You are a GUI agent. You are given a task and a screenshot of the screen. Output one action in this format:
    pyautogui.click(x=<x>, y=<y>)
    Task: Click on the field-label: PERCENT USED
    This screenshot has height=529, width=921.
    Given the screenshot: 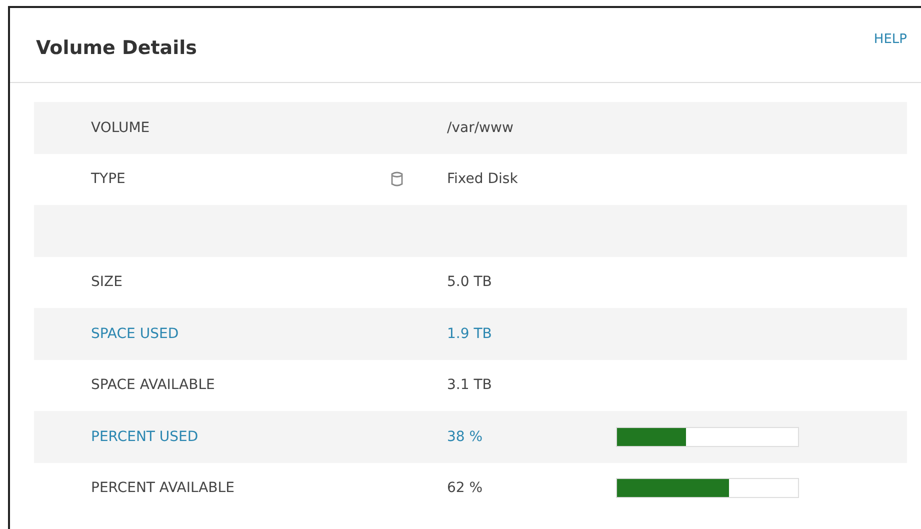 What is the action you would take?
    pyautogui.click(x=145, y=436)
    